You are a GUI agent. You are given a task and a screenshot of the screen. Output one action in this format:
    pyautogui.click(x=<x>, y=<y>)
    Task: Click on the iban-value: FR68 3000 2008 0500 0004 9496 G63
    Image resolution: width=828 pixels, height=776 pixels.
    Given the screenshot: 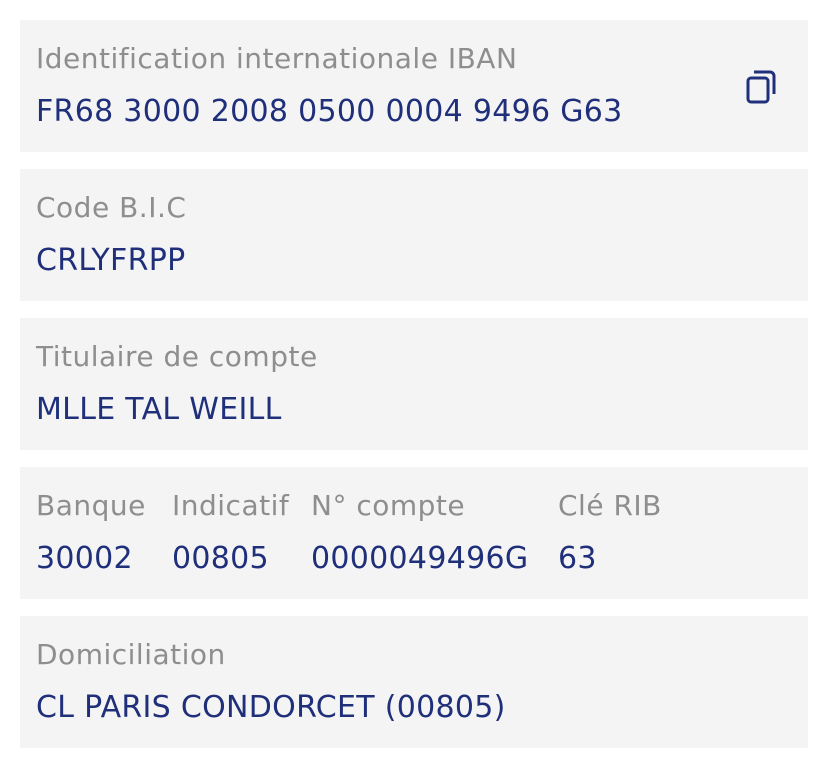 What is the action you would take?
    pyautogui.click(x=329, y=111)
    